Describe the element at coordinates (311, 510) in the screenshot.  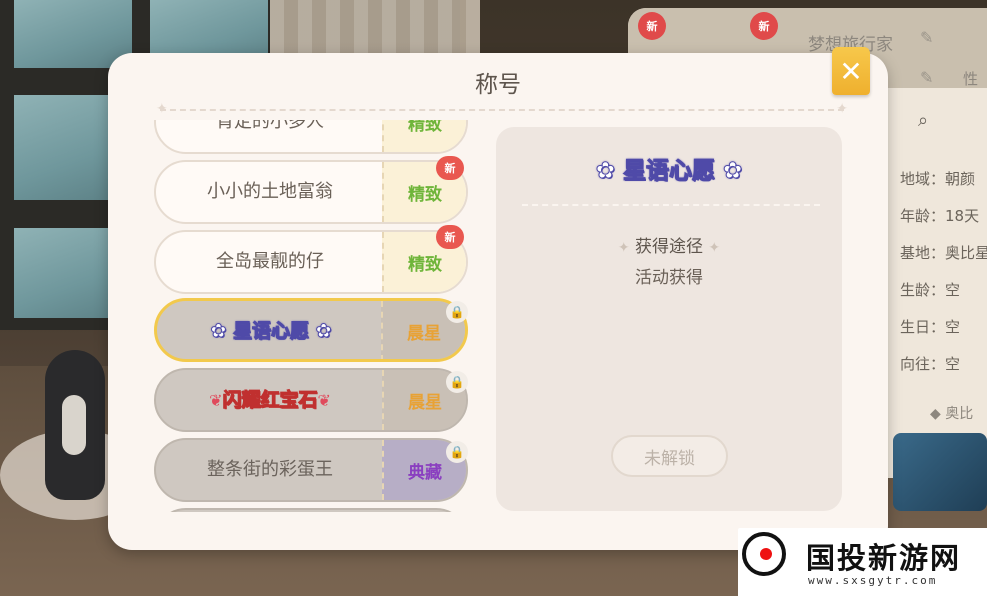
I see `title-item` at that location.